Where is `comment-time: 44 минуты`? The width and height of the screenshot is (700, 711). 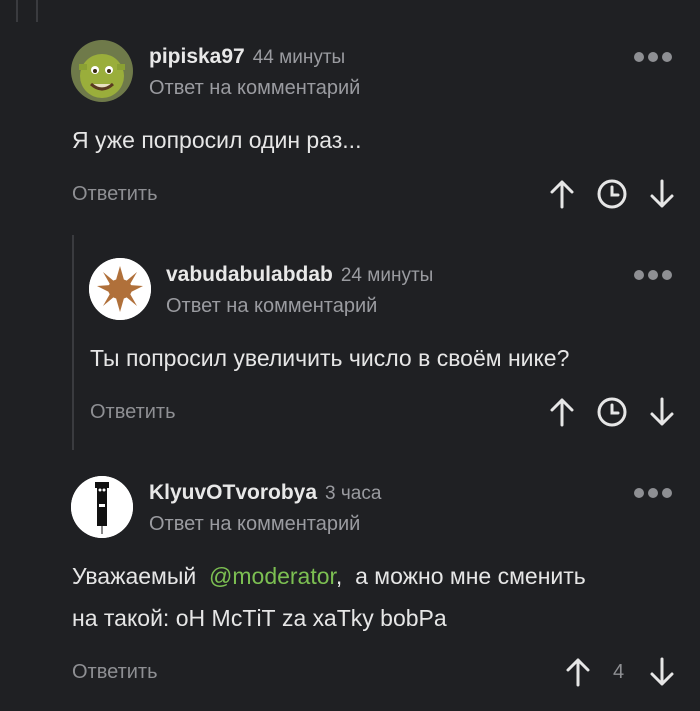
comment-time: 44 минуты is located at coordinates (299, 57).